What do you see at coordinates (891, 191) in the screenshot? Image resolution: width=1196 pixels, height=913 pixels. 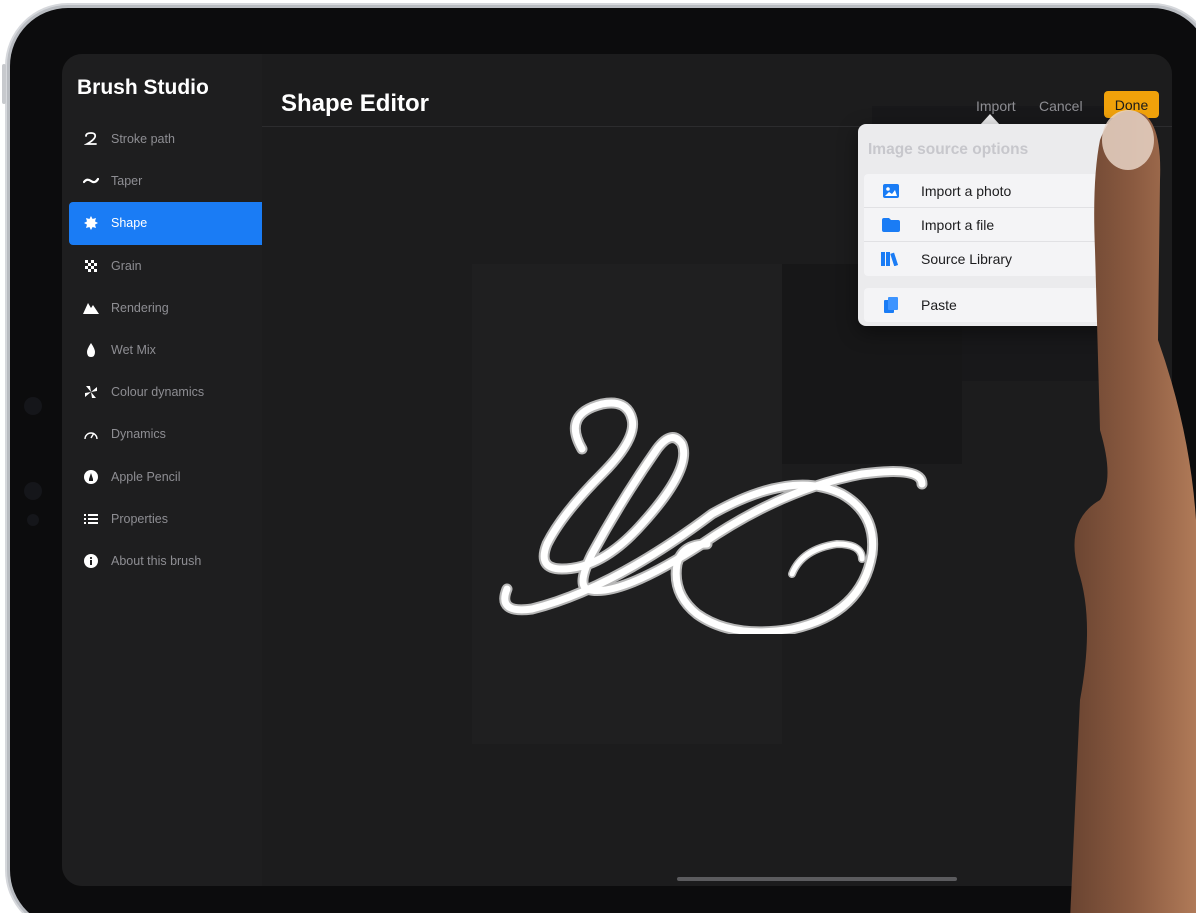 I see `photo-icon` at bounding box center [891, 191].